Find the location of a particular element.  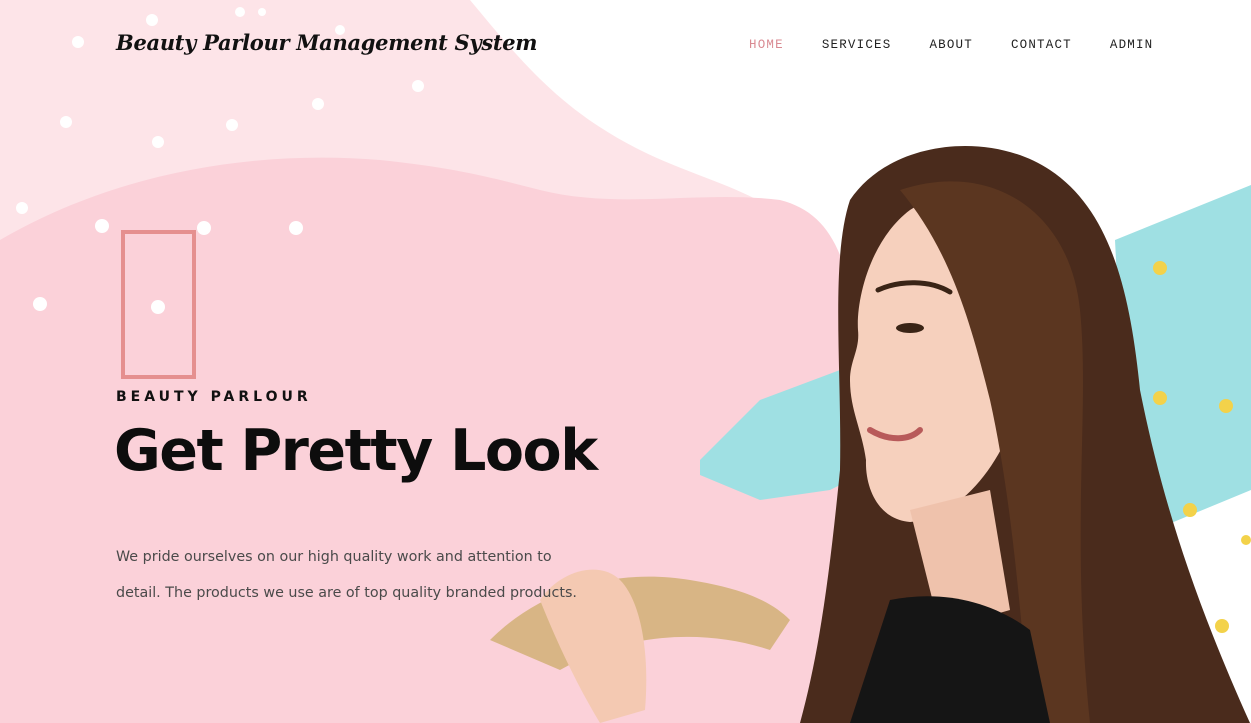

main-nav: HOME SERVICES ABOUT CONTACT ADMIN is located at coordinates (951, 45).